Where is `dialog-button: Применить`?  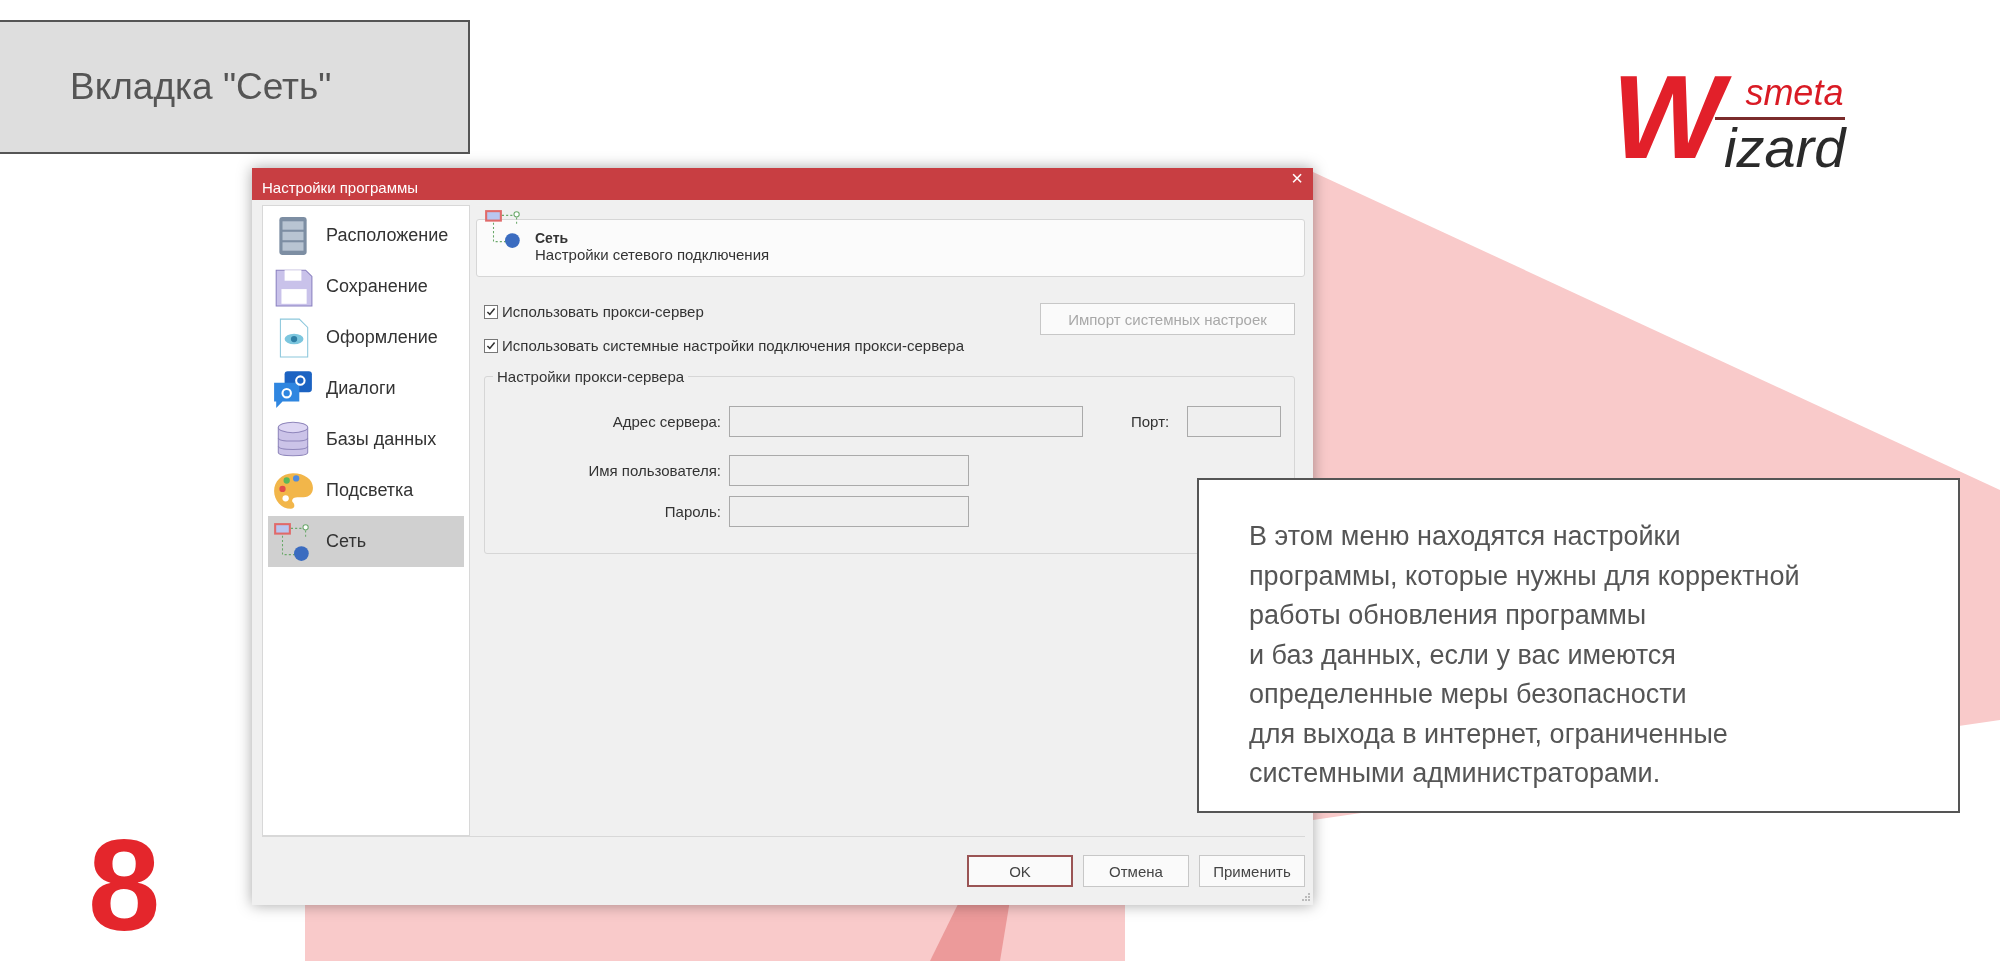 dialog-button: Применить is located at coordinates (1252, 871).